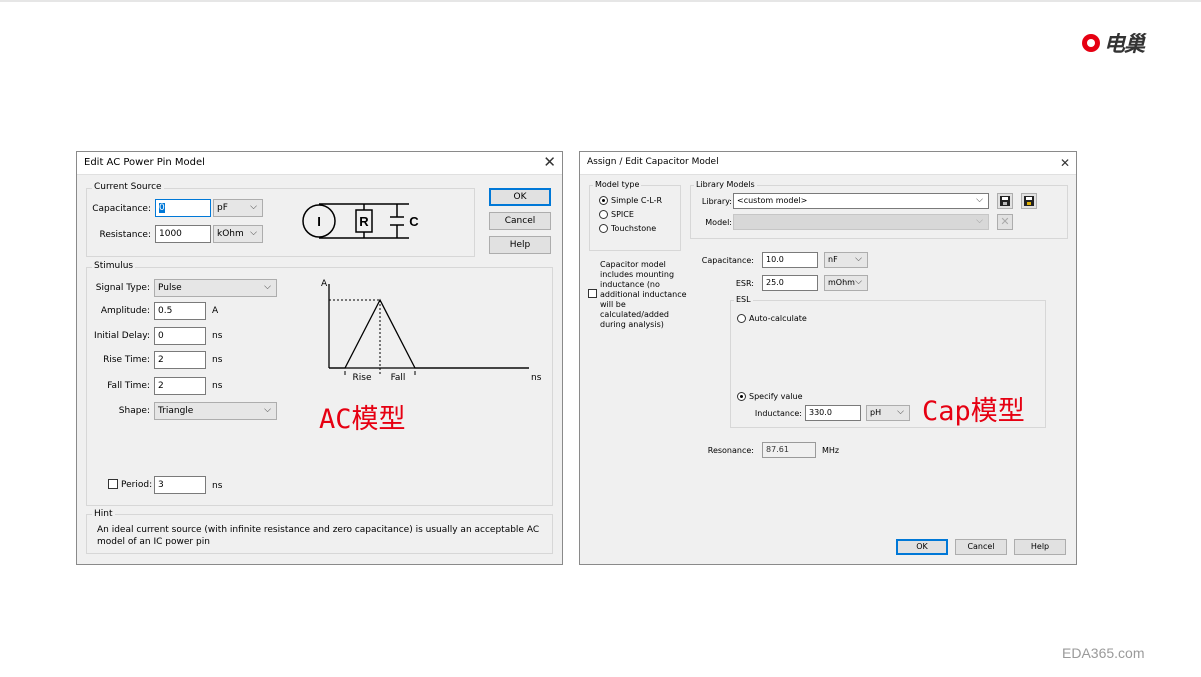 The height and width of the screenshot is (677, 1201). What do you see at coordinates (238, 208) in the screenshot?
I see `capacitance-unit-select: pF ⌵` at bounding box center [238, 208].